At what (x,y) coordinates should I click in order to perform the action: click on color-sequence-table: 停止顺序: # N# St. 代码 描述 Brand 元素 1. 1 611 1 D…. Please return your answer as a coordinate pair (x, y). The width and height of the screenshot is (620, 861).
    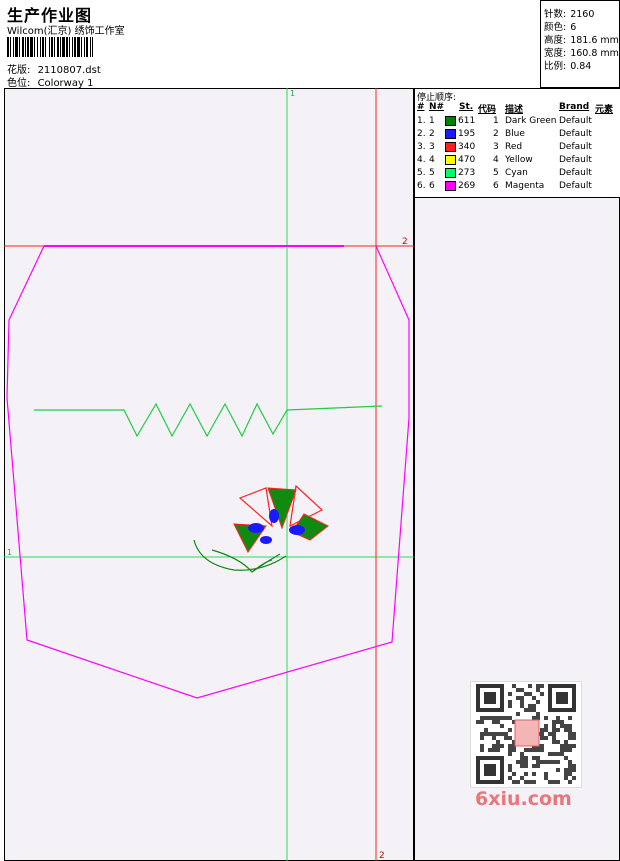
    Looking at the image, I should click on (517, 143).